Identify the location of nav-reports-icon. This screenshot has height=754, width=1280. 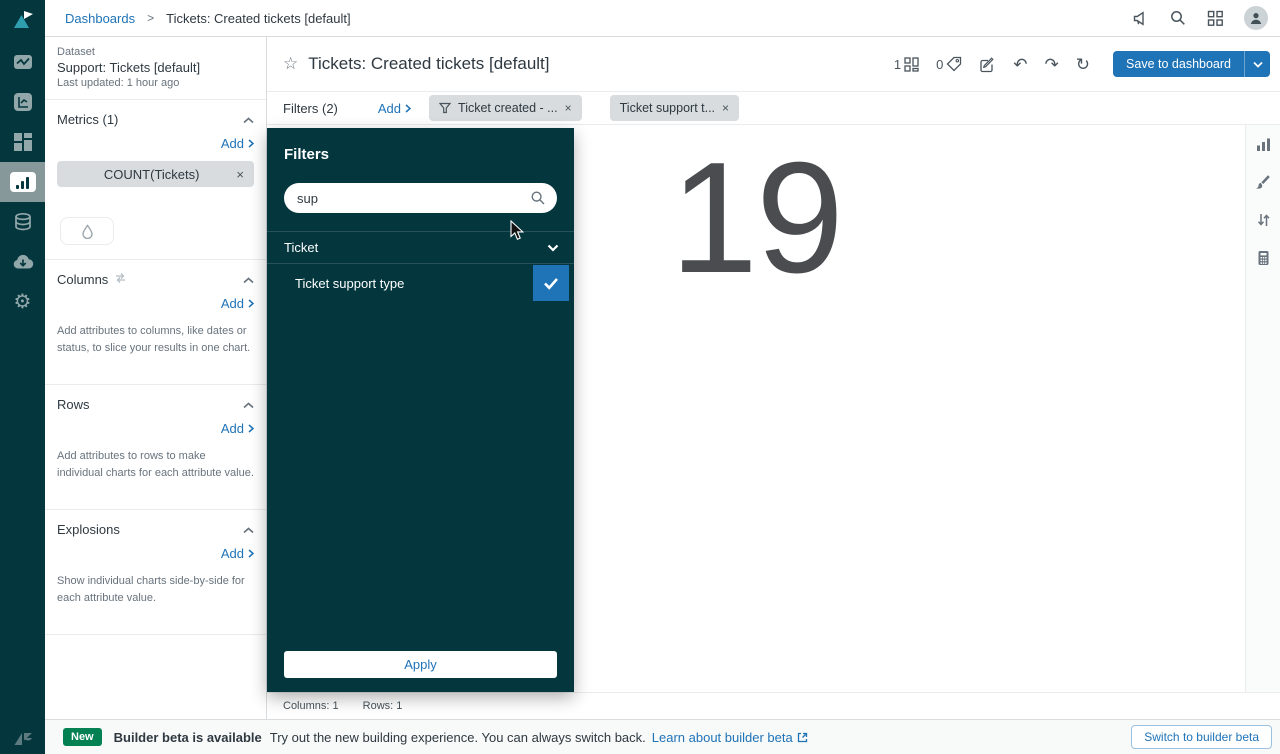
(22, 62).